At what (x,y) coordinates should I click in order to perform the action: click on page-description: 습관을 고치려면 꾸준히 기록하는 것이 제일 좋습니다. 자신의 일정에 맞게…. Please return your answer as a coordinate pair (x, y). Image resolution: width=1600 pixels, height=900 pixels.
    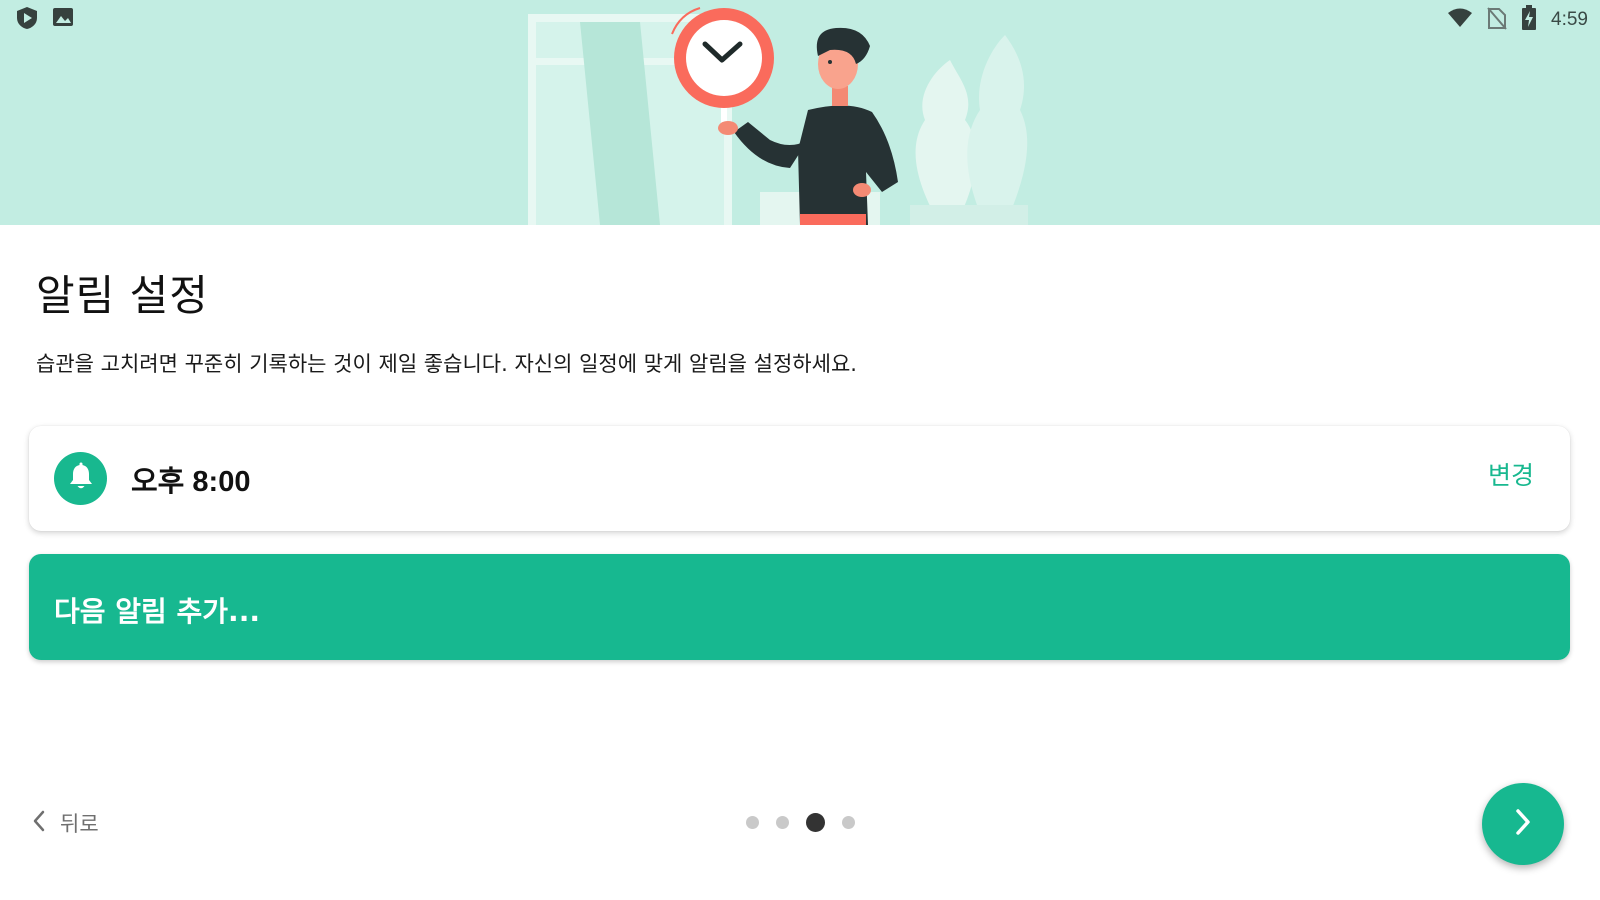
    Looking at the image, I should click on (446, 364).